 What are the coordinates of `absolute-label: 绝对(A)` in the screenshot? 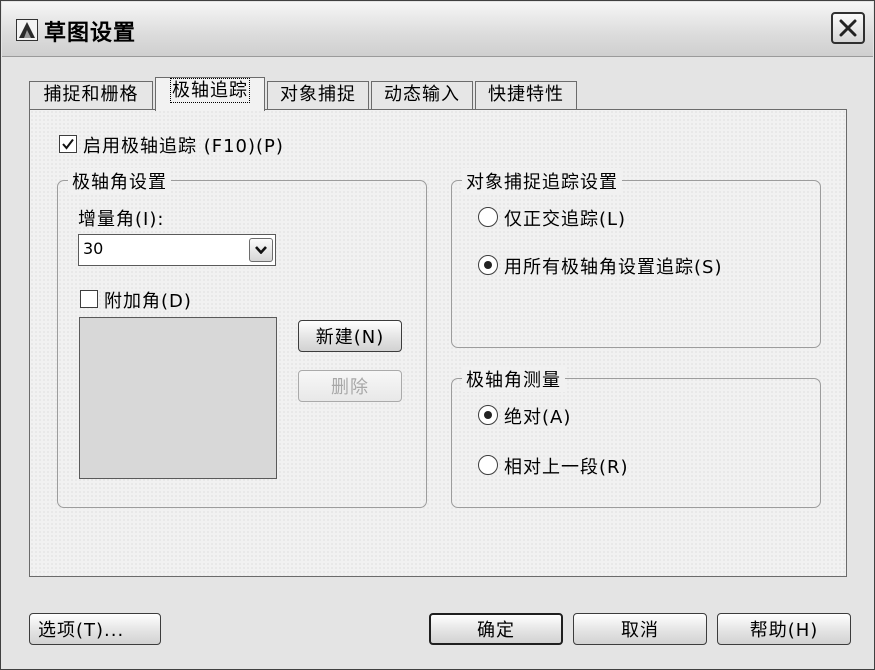 It's located at (537, 416).